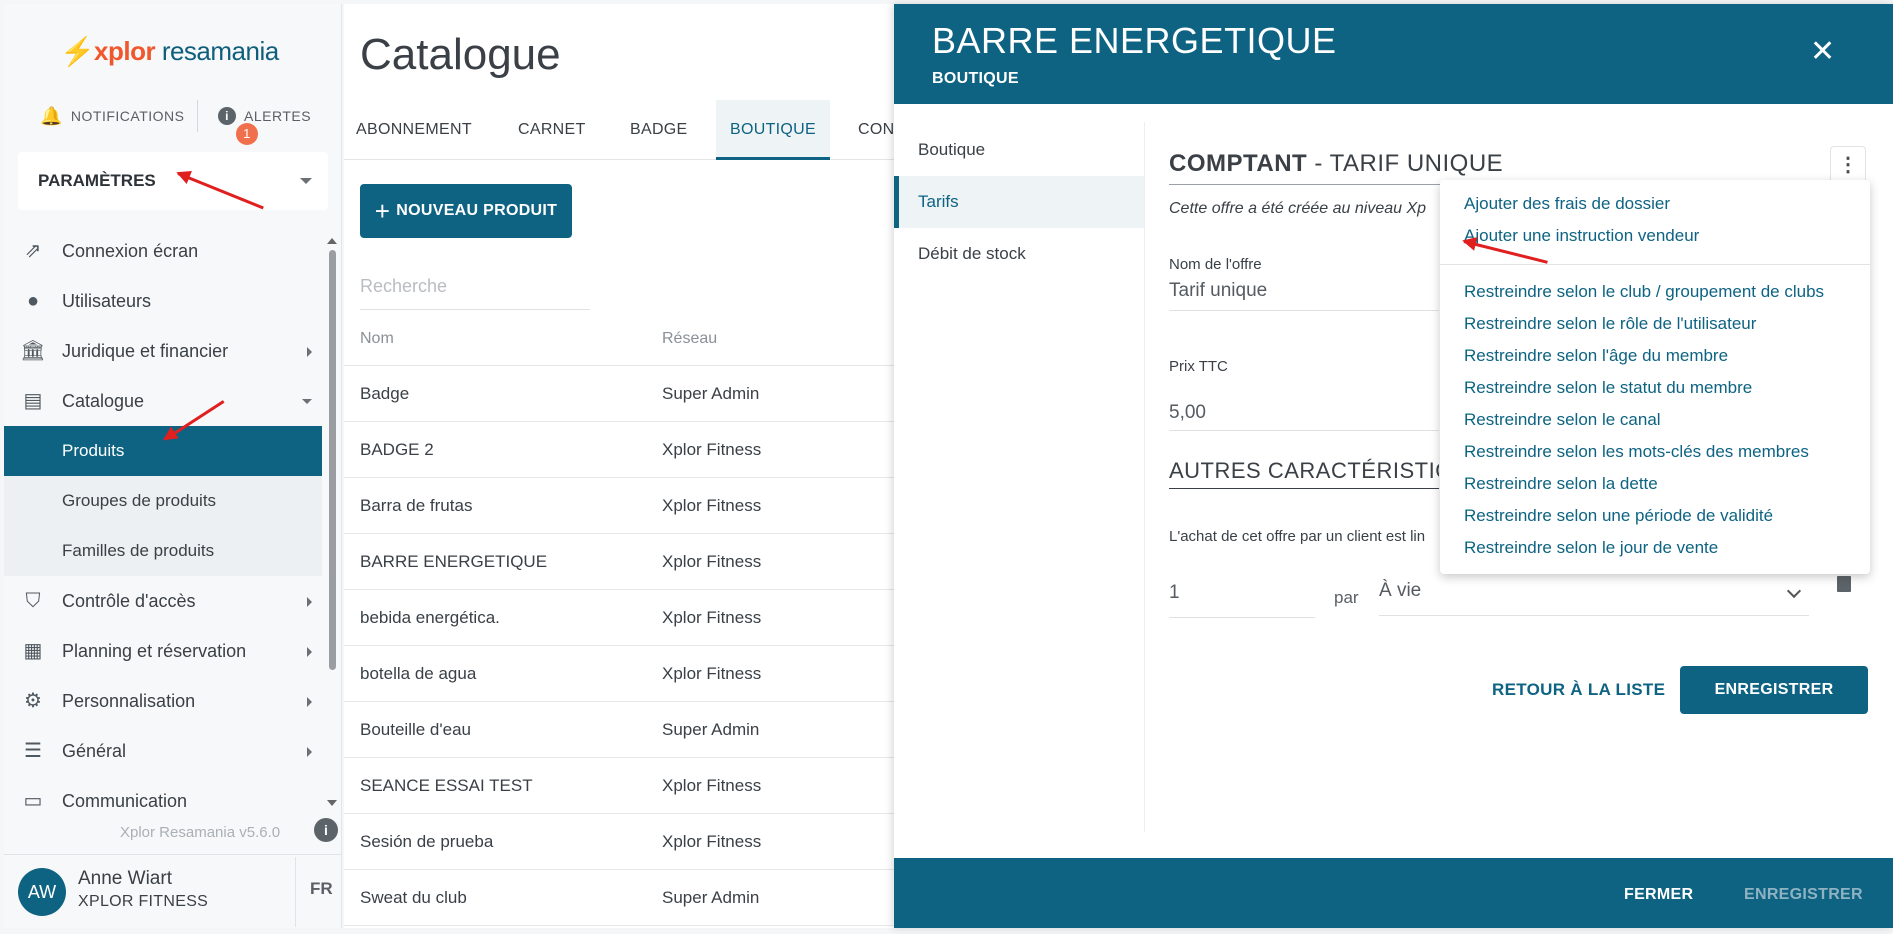 The width and height of the screenshot is (1893, 934). I want to click on sidebar-scrollbar, so click(332, 519).